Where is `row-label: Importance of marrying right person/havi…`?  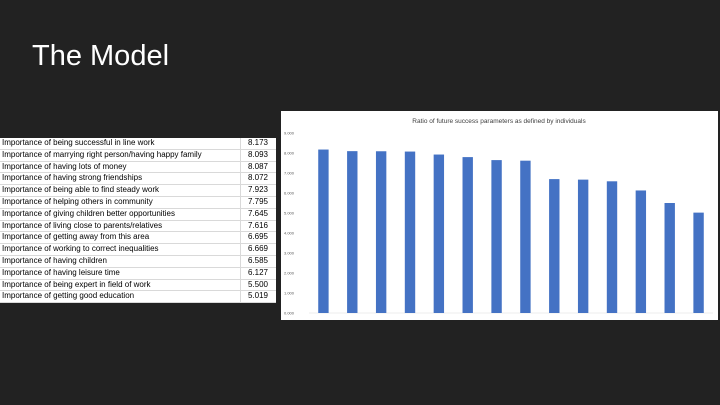
row-label: Importance of marrying right person/havi… is located at coordinates (120, 155).